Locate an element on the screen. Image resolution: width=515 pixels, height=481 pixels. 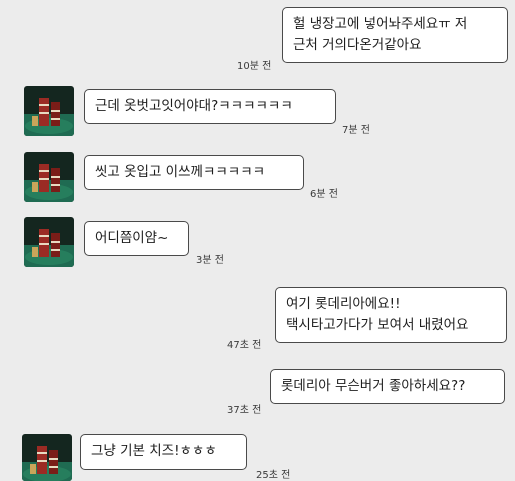
received-message-bubble: 그냥 기본 치즈!ㅎㅎㅎ is located at coordinates (163, 452).